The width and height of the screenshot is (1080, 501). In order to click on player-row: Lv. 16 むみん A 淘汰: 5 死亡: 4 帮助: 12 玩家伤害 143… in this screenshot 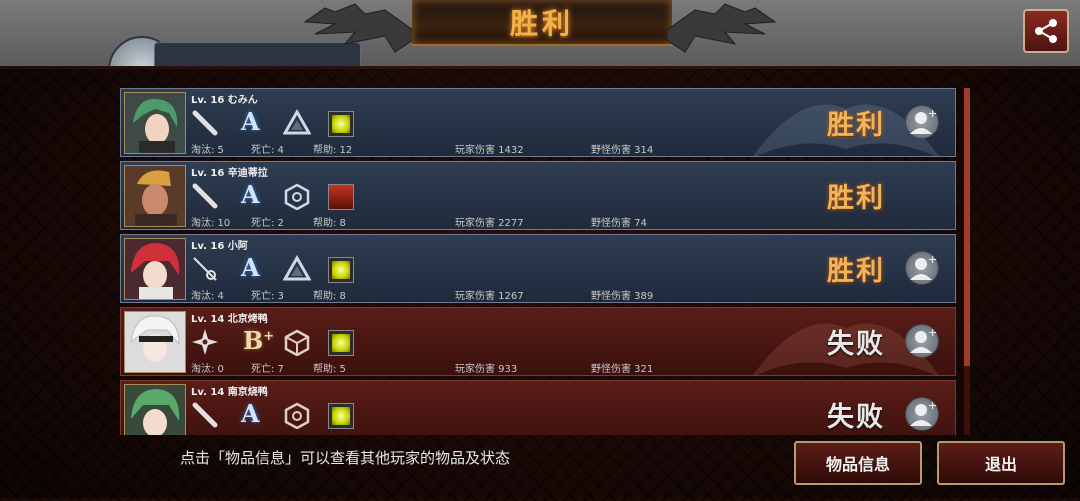, I will do `click(538, 122)`.